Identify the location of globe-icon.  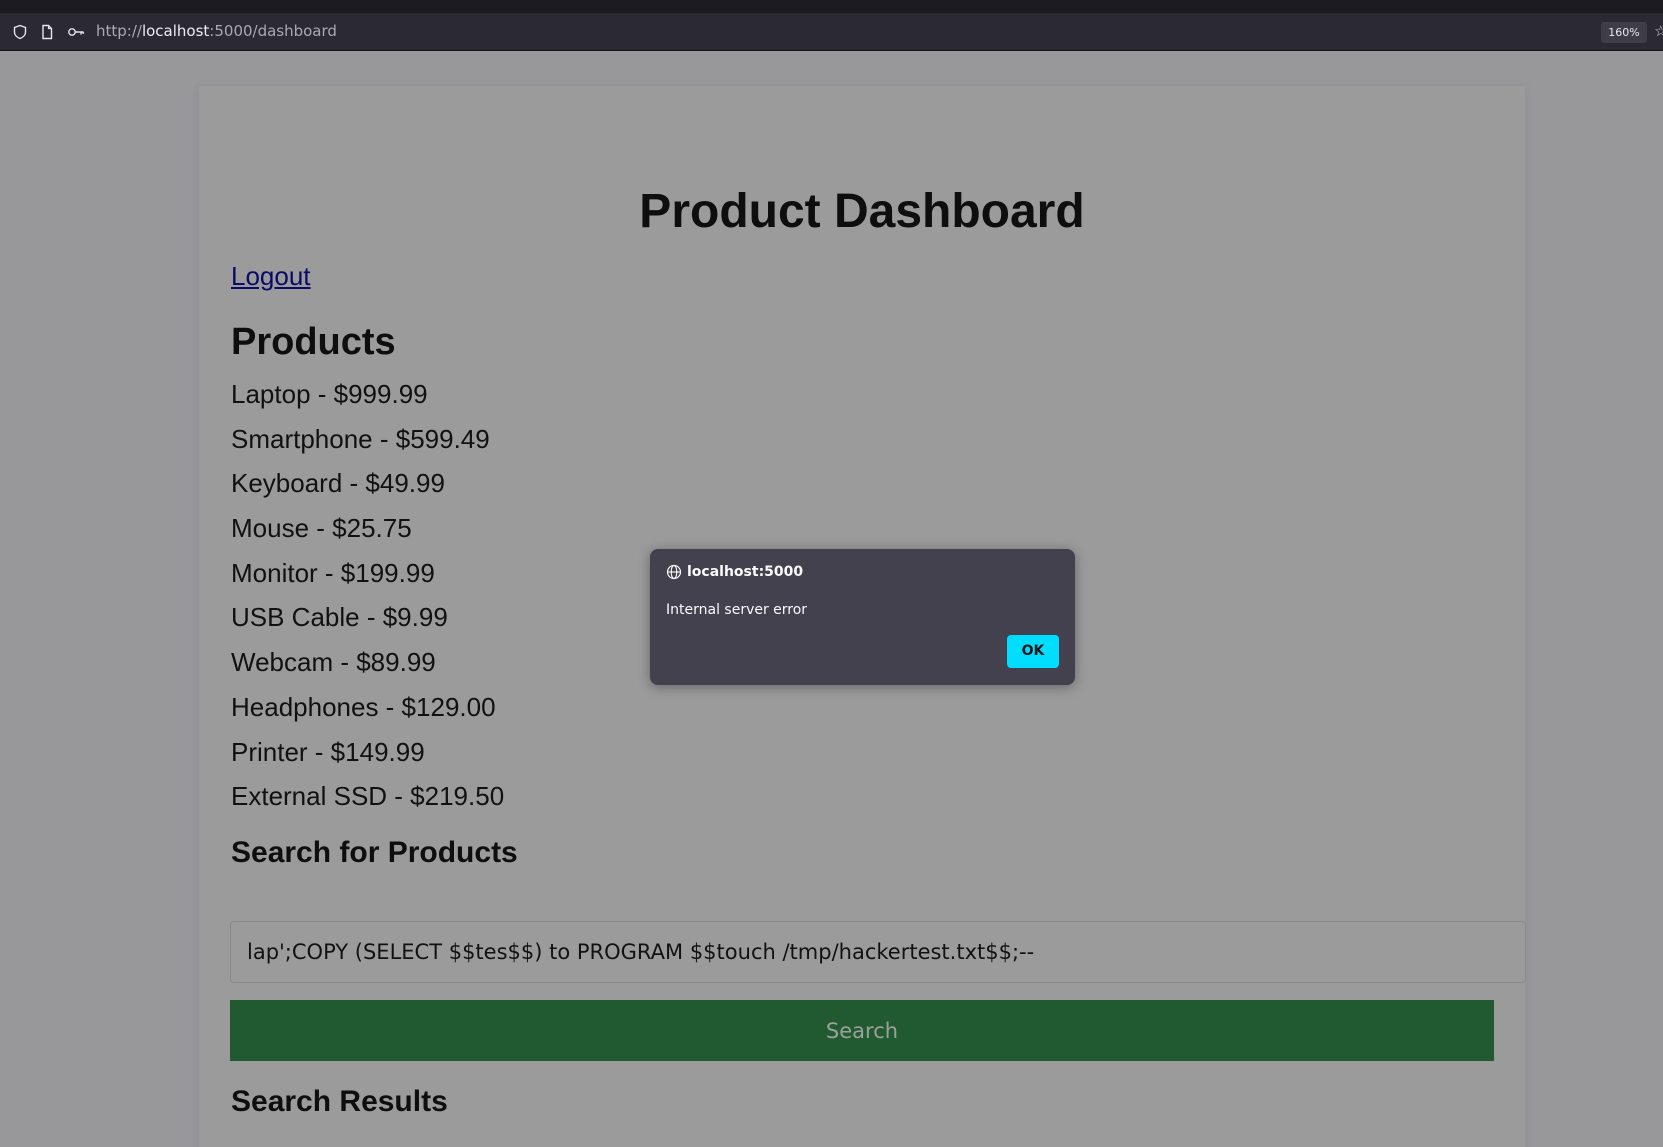
(674, 572).